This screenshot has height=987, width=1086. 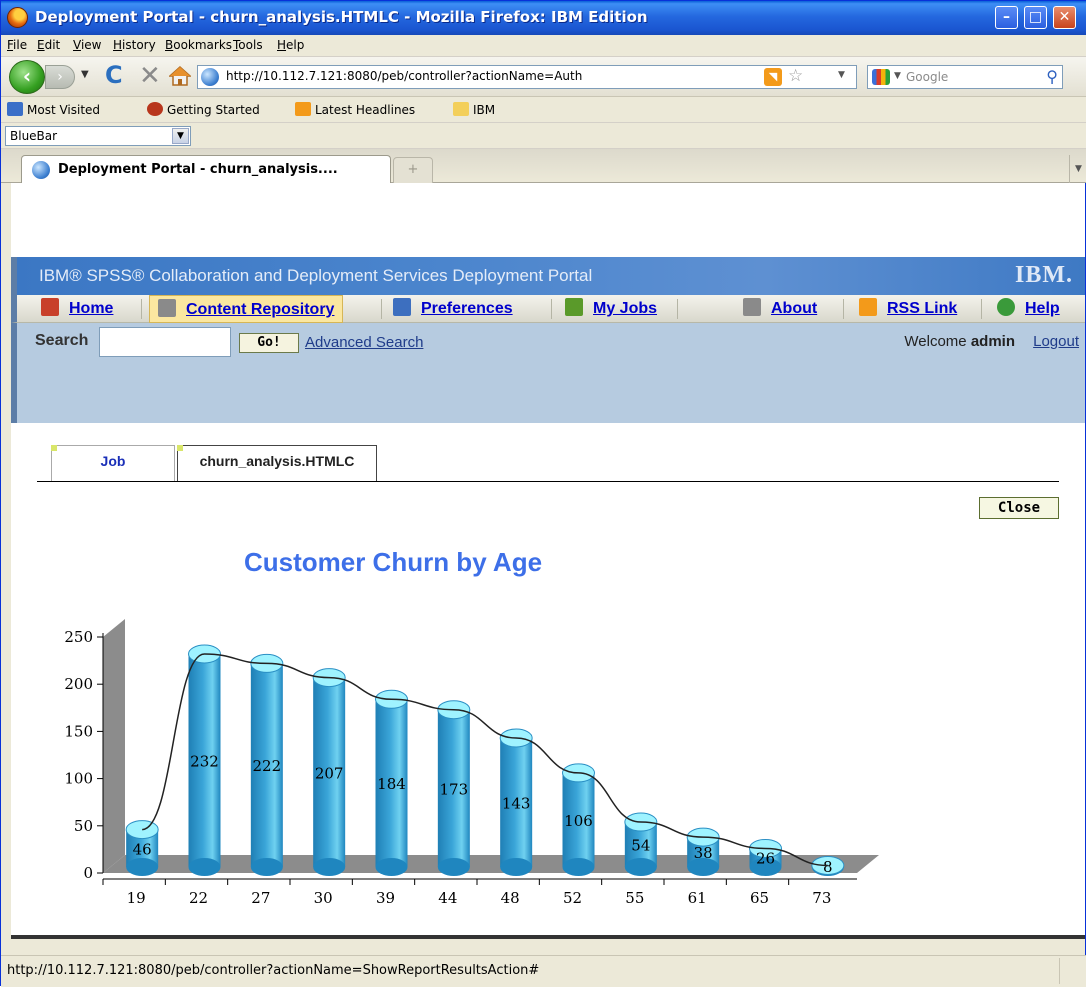 What do you see at coordinates (611, 309) in the screenshot?
I see `nav-my-jobs: My Jobs` at bounding box center [611, 309].